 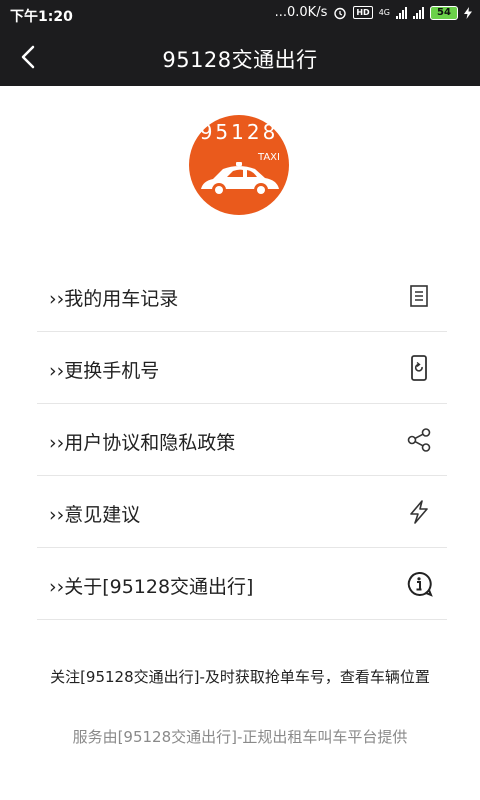 What do you see at coordinates (240, 677) in the screenshot?
I see `follow-notice: 关注[95128交通出行]-及时获取抢单车号，查看车辆位置` at bounding box center [240, 677].